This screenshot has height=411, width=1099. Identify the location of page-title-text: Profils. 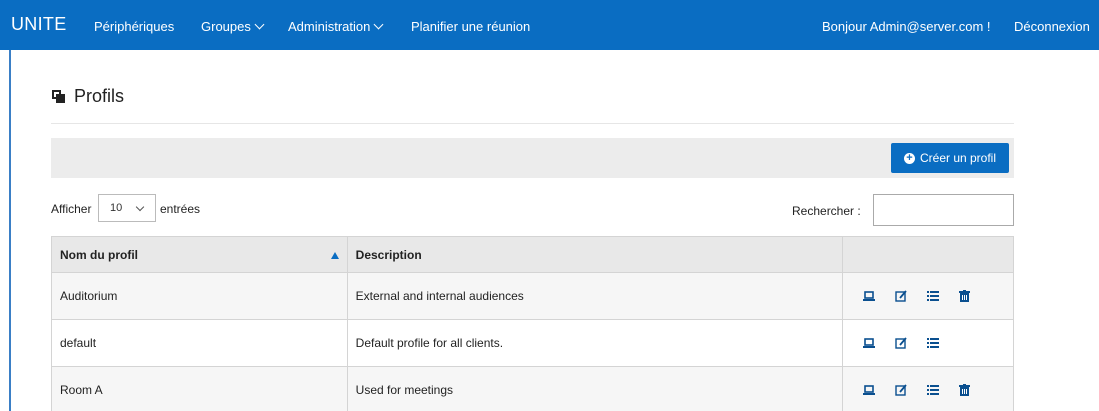
(99, 96).